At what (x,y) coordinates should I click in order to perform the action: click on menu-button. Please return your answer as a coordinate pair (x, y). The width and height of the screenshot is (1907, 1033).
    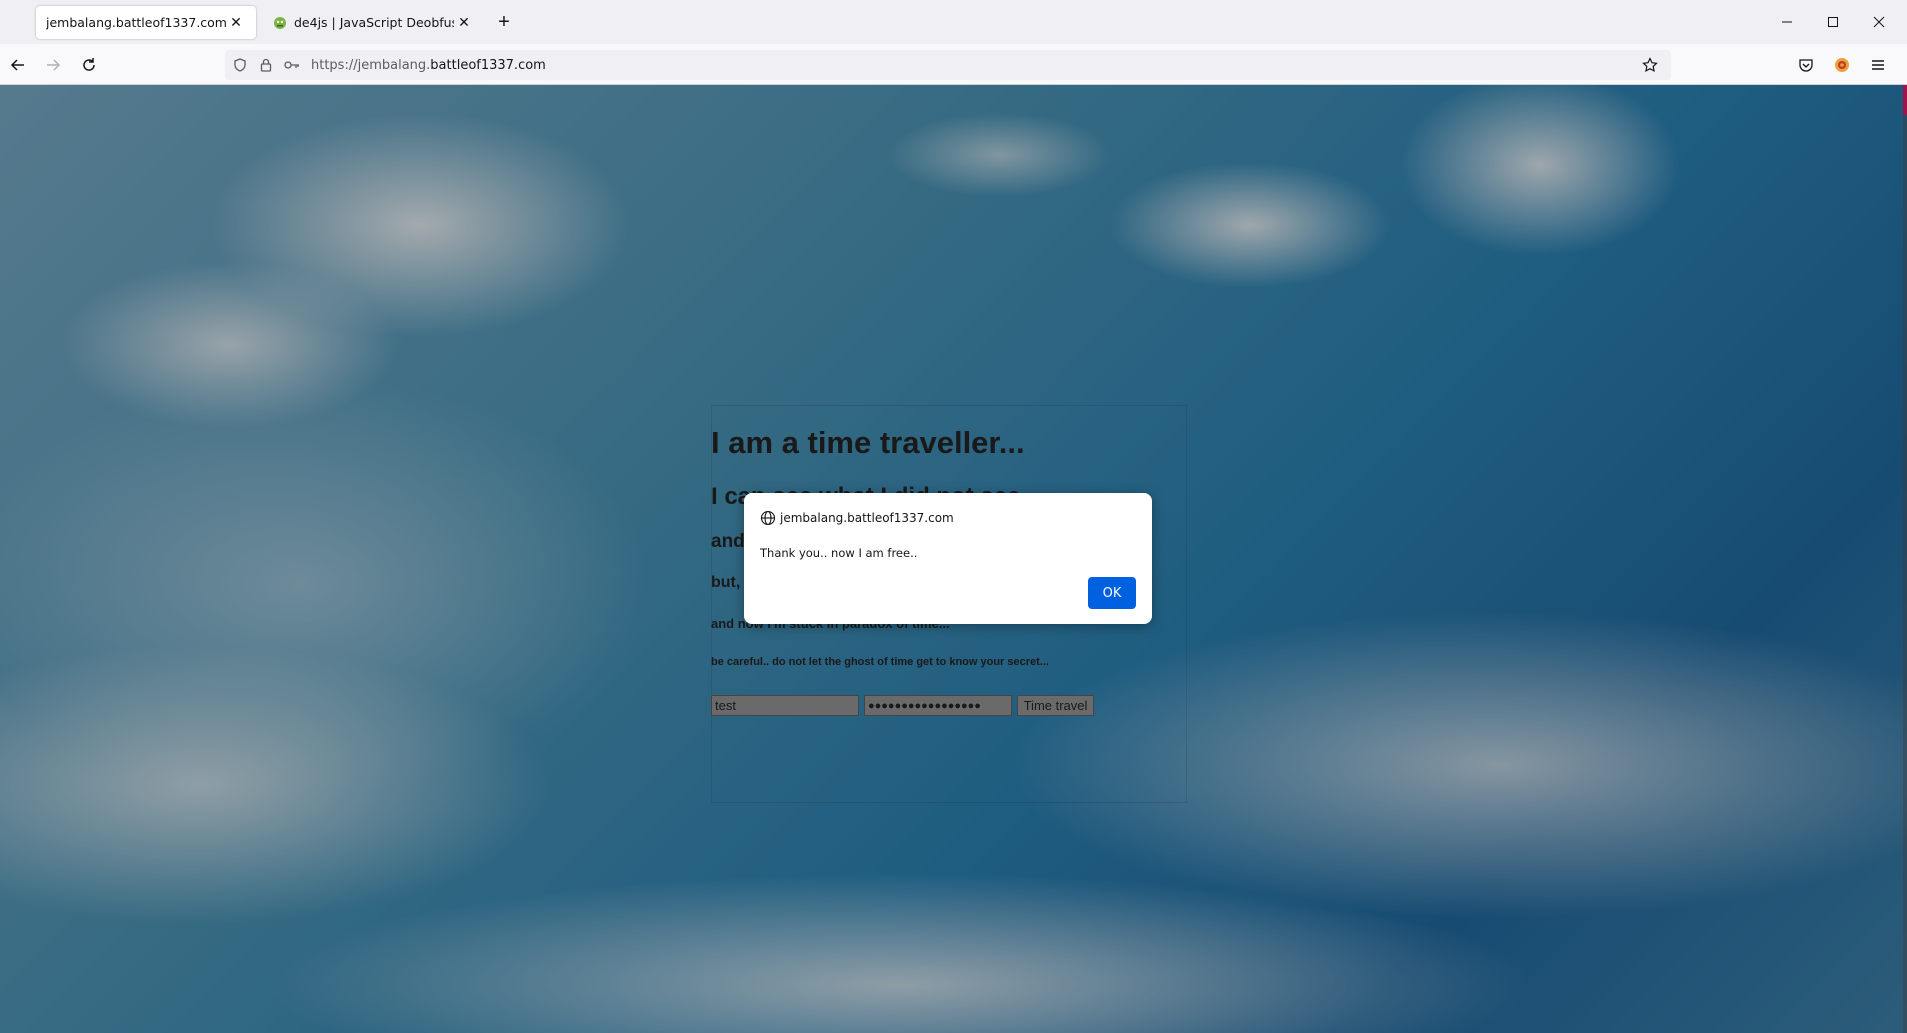
    Looking at the image, I should click on (1878, 65).